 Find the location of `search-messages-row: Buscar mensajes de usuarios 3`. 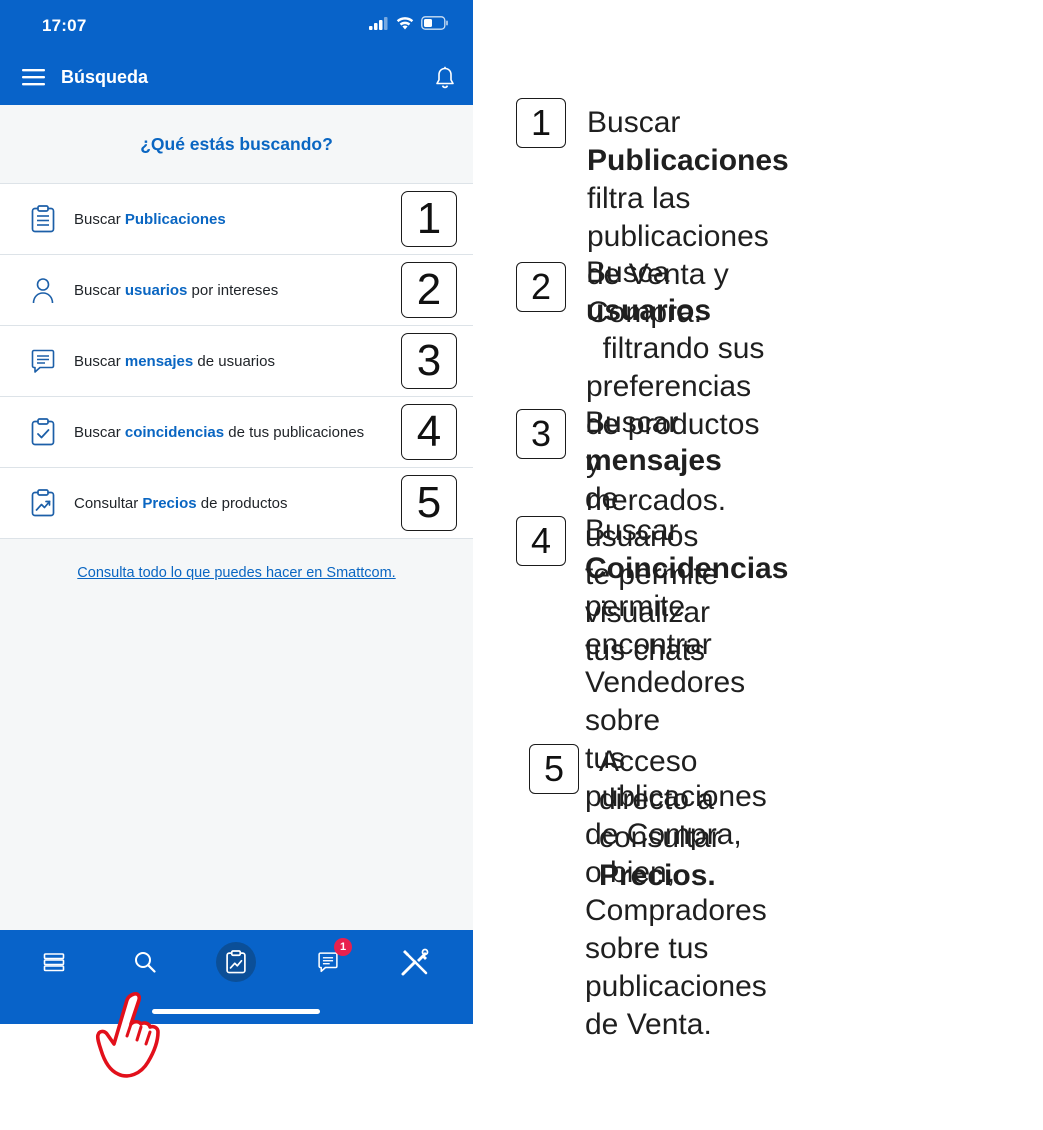

search-messages-row: Buscar mensajes de usuarios 3 is located at coordinates (236, 361).